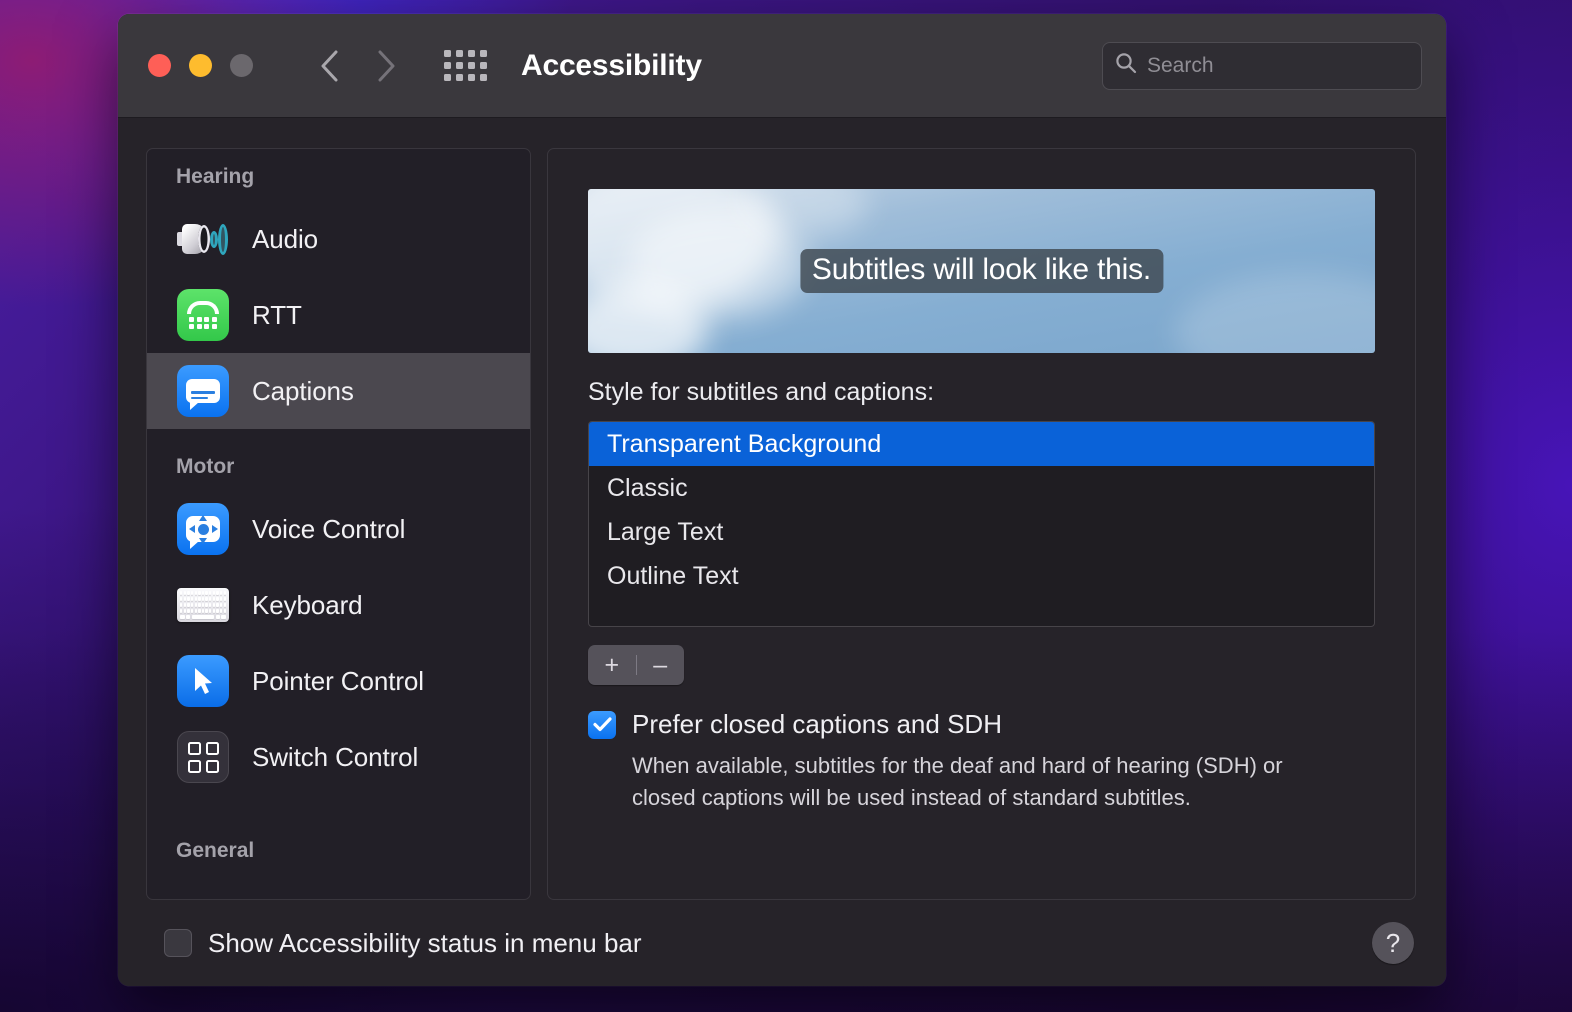 The width and height of the screenshot is (1572, 1012). What do you see at coordinates (981, 444) in the screenshot?
I see `style-option-transparent-background: Transparent Background` at bounding box center [981, 444].